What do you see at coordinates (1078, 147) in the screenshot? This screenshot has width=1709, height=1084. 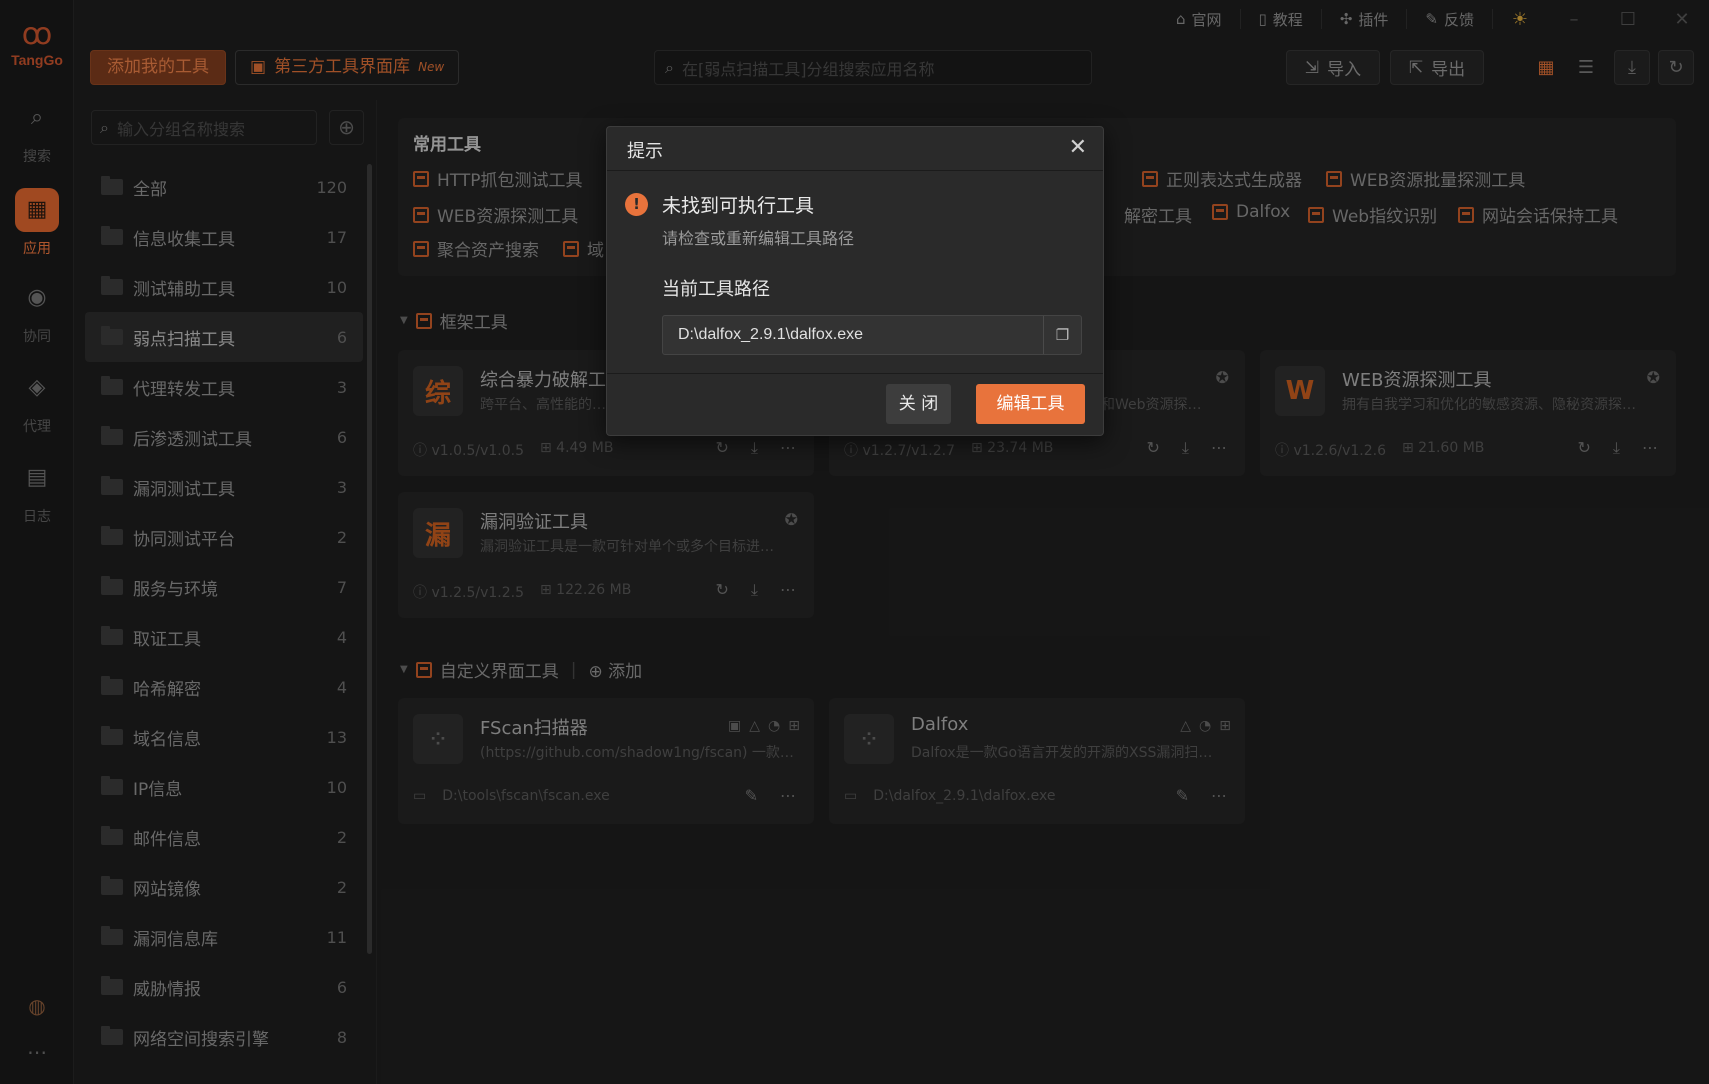 I see `close-icon: ✕` at bounding box center [1078, 147].